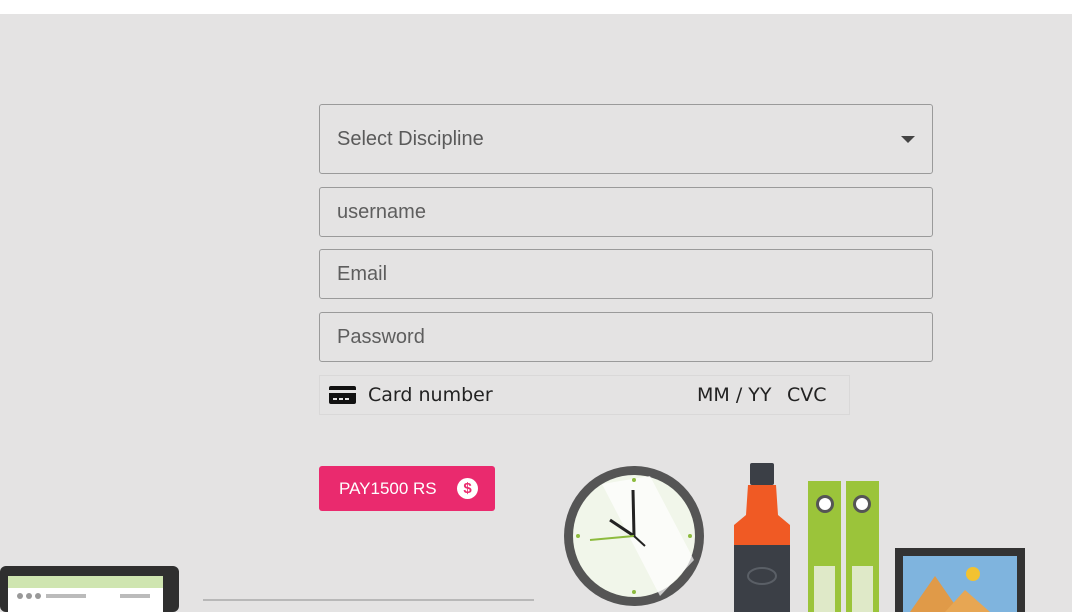 The height and width of the screenshot is (612, 1072). I want to click on laptop-illustration, so click(89, 589).